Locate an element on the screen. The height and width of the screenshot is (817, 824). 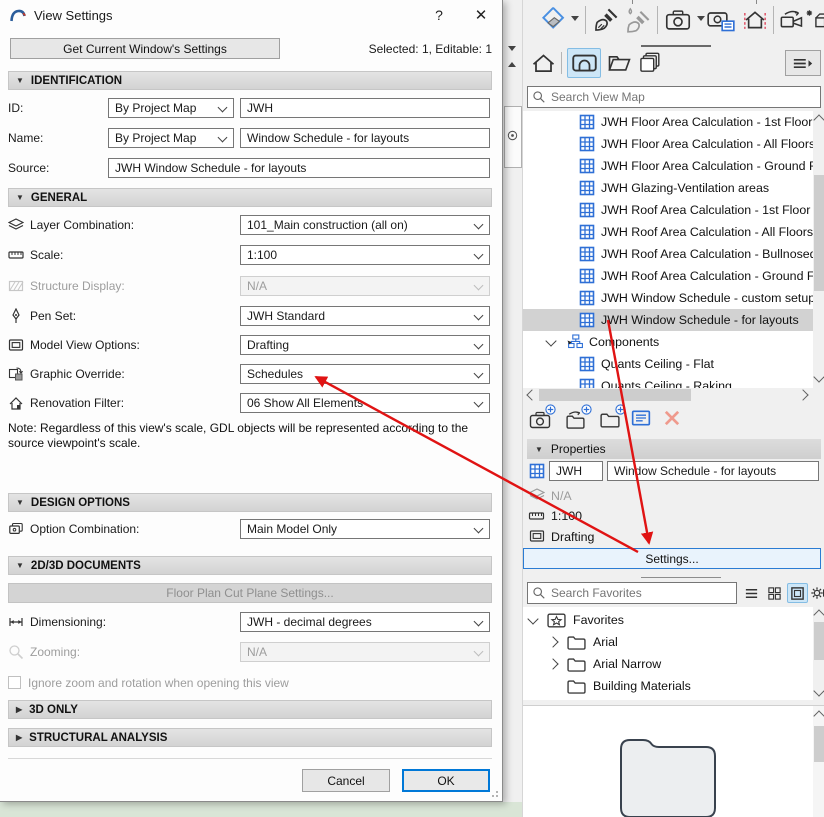
favorites-settings-button is located at coordinates (816, 593).